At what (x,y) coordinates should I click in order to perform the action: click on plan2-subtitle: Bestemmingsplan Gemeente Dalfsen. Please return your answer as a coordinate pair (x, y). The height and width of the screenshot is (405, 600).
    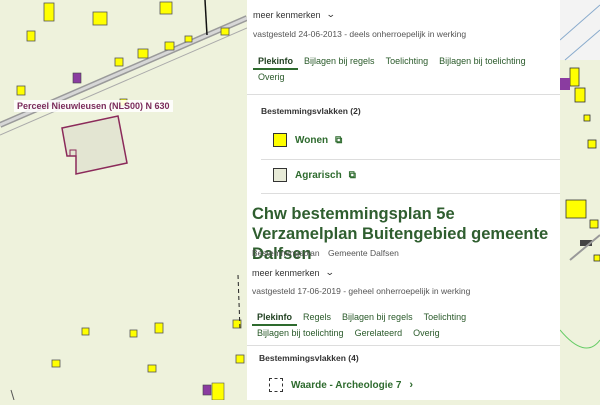
    Looking at the image, I should click on (325, 253).